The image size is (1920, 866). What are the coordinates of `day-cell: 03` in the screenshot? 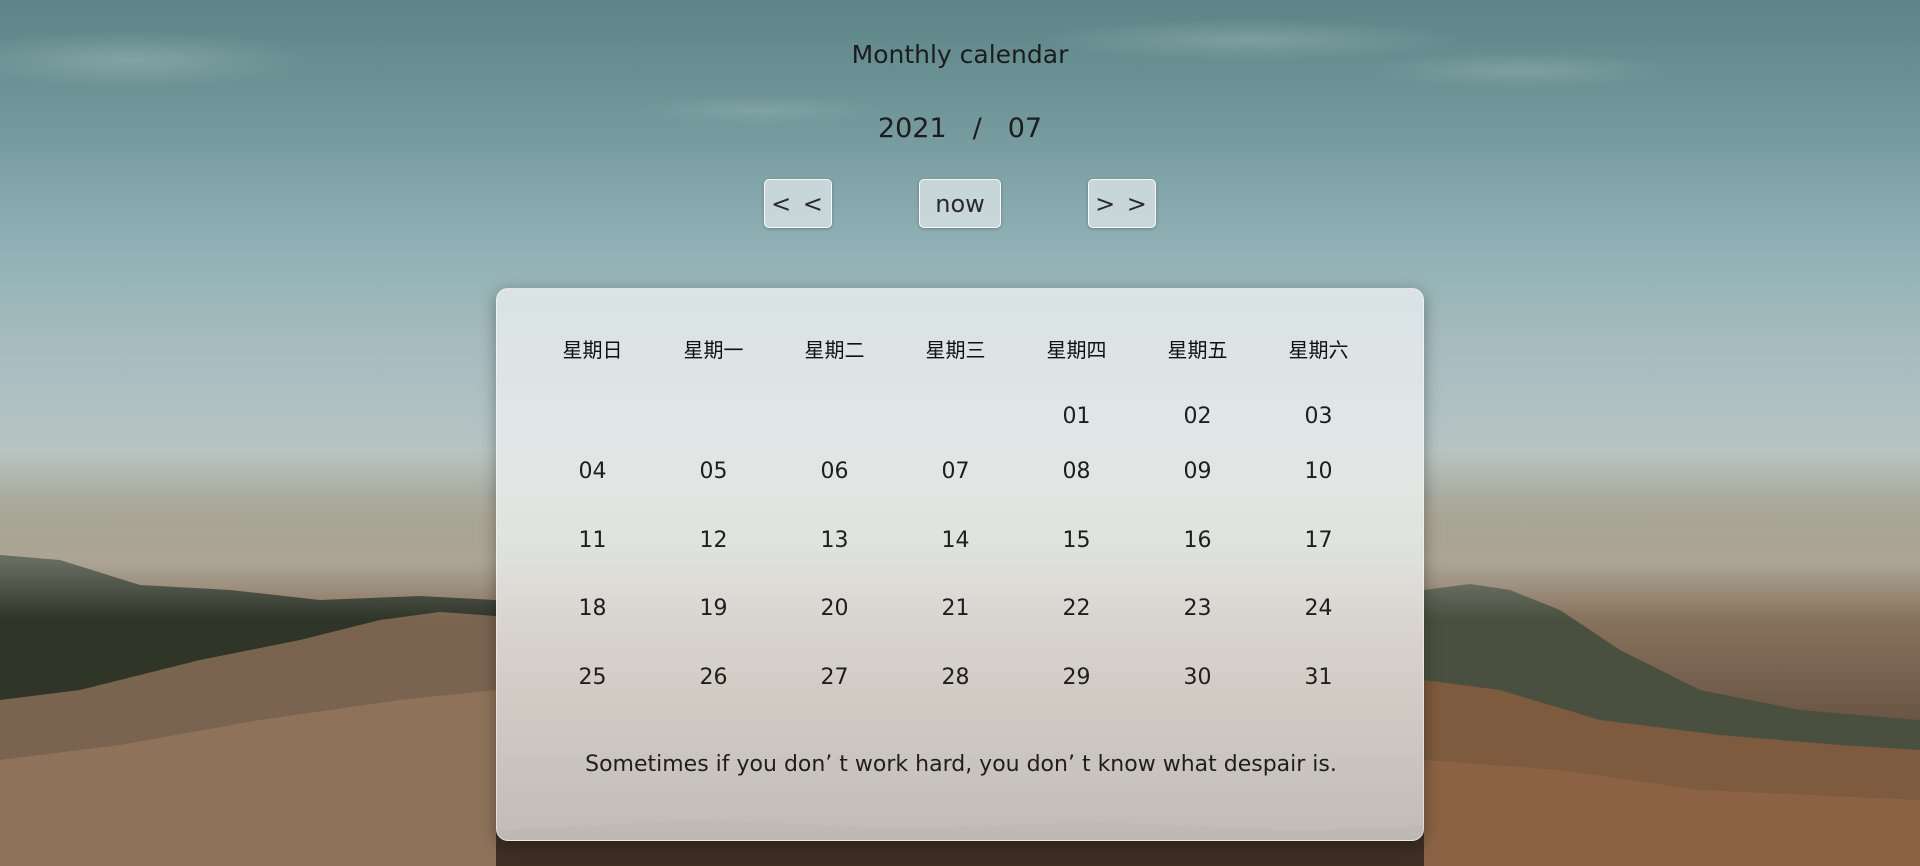 It's located at (1318, 403).